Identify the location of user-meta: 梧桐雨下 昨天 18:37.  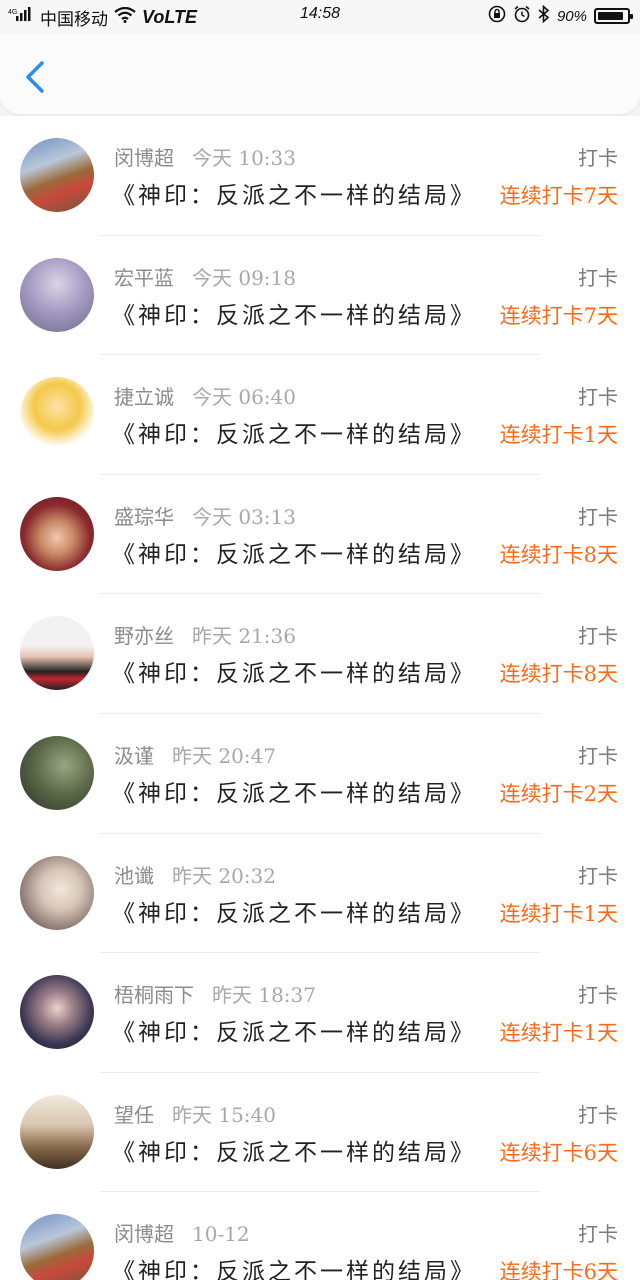
(215, 993).